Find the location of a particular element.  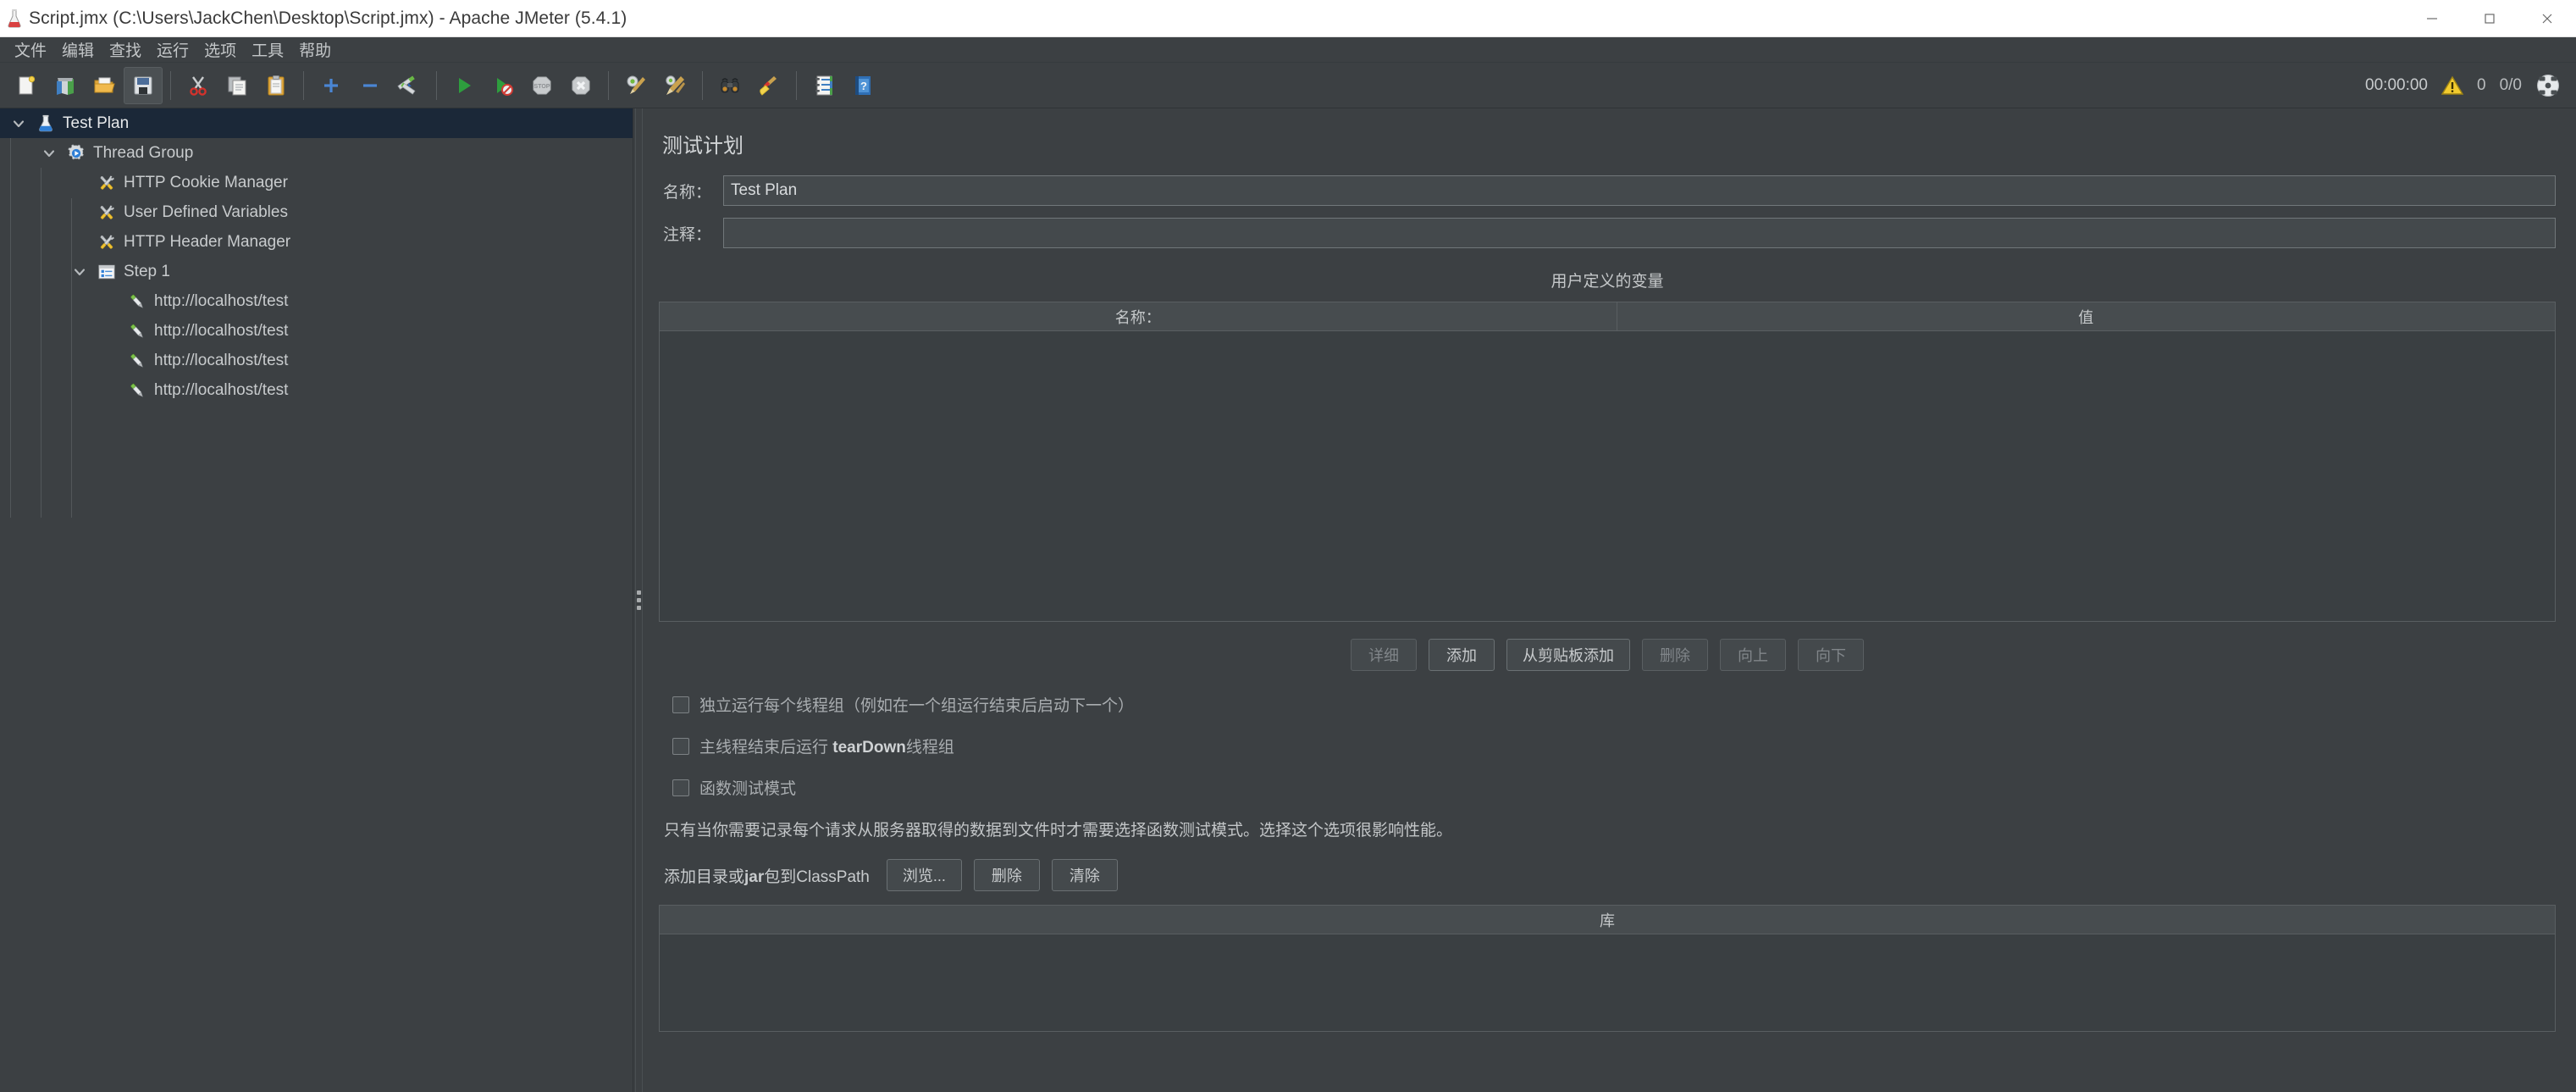

name-field-row: 名称： is located at coordinates (1607, 190).